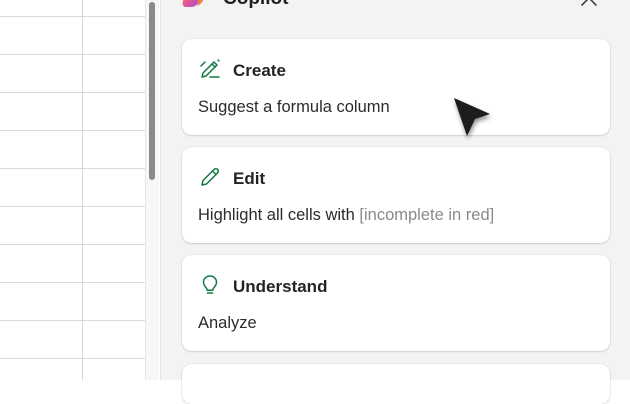 This screenshot has height=404, width=630. Describe the element at coordinates (249, 178) in the screenshot. I see `card-title: Edit` at that location.